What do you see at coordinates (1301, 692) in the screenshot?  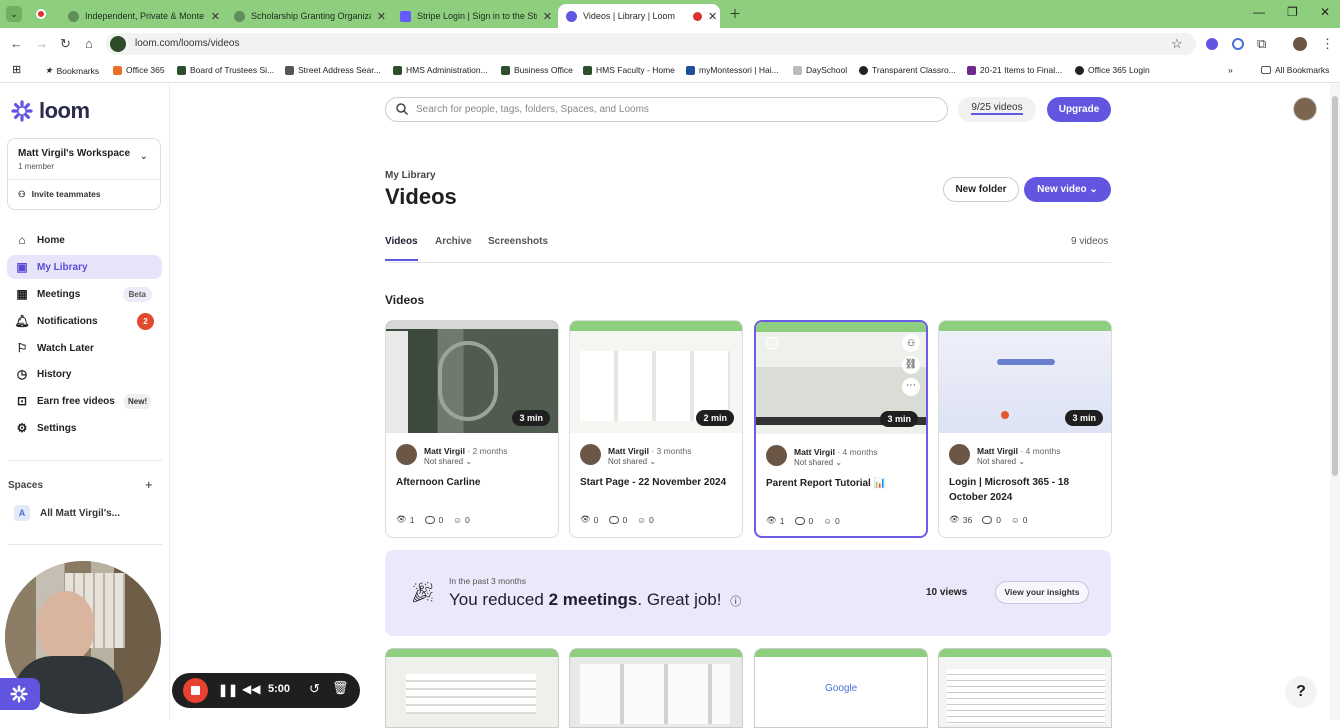 I see `help-button: ?` at bounding box center [1301, 692].